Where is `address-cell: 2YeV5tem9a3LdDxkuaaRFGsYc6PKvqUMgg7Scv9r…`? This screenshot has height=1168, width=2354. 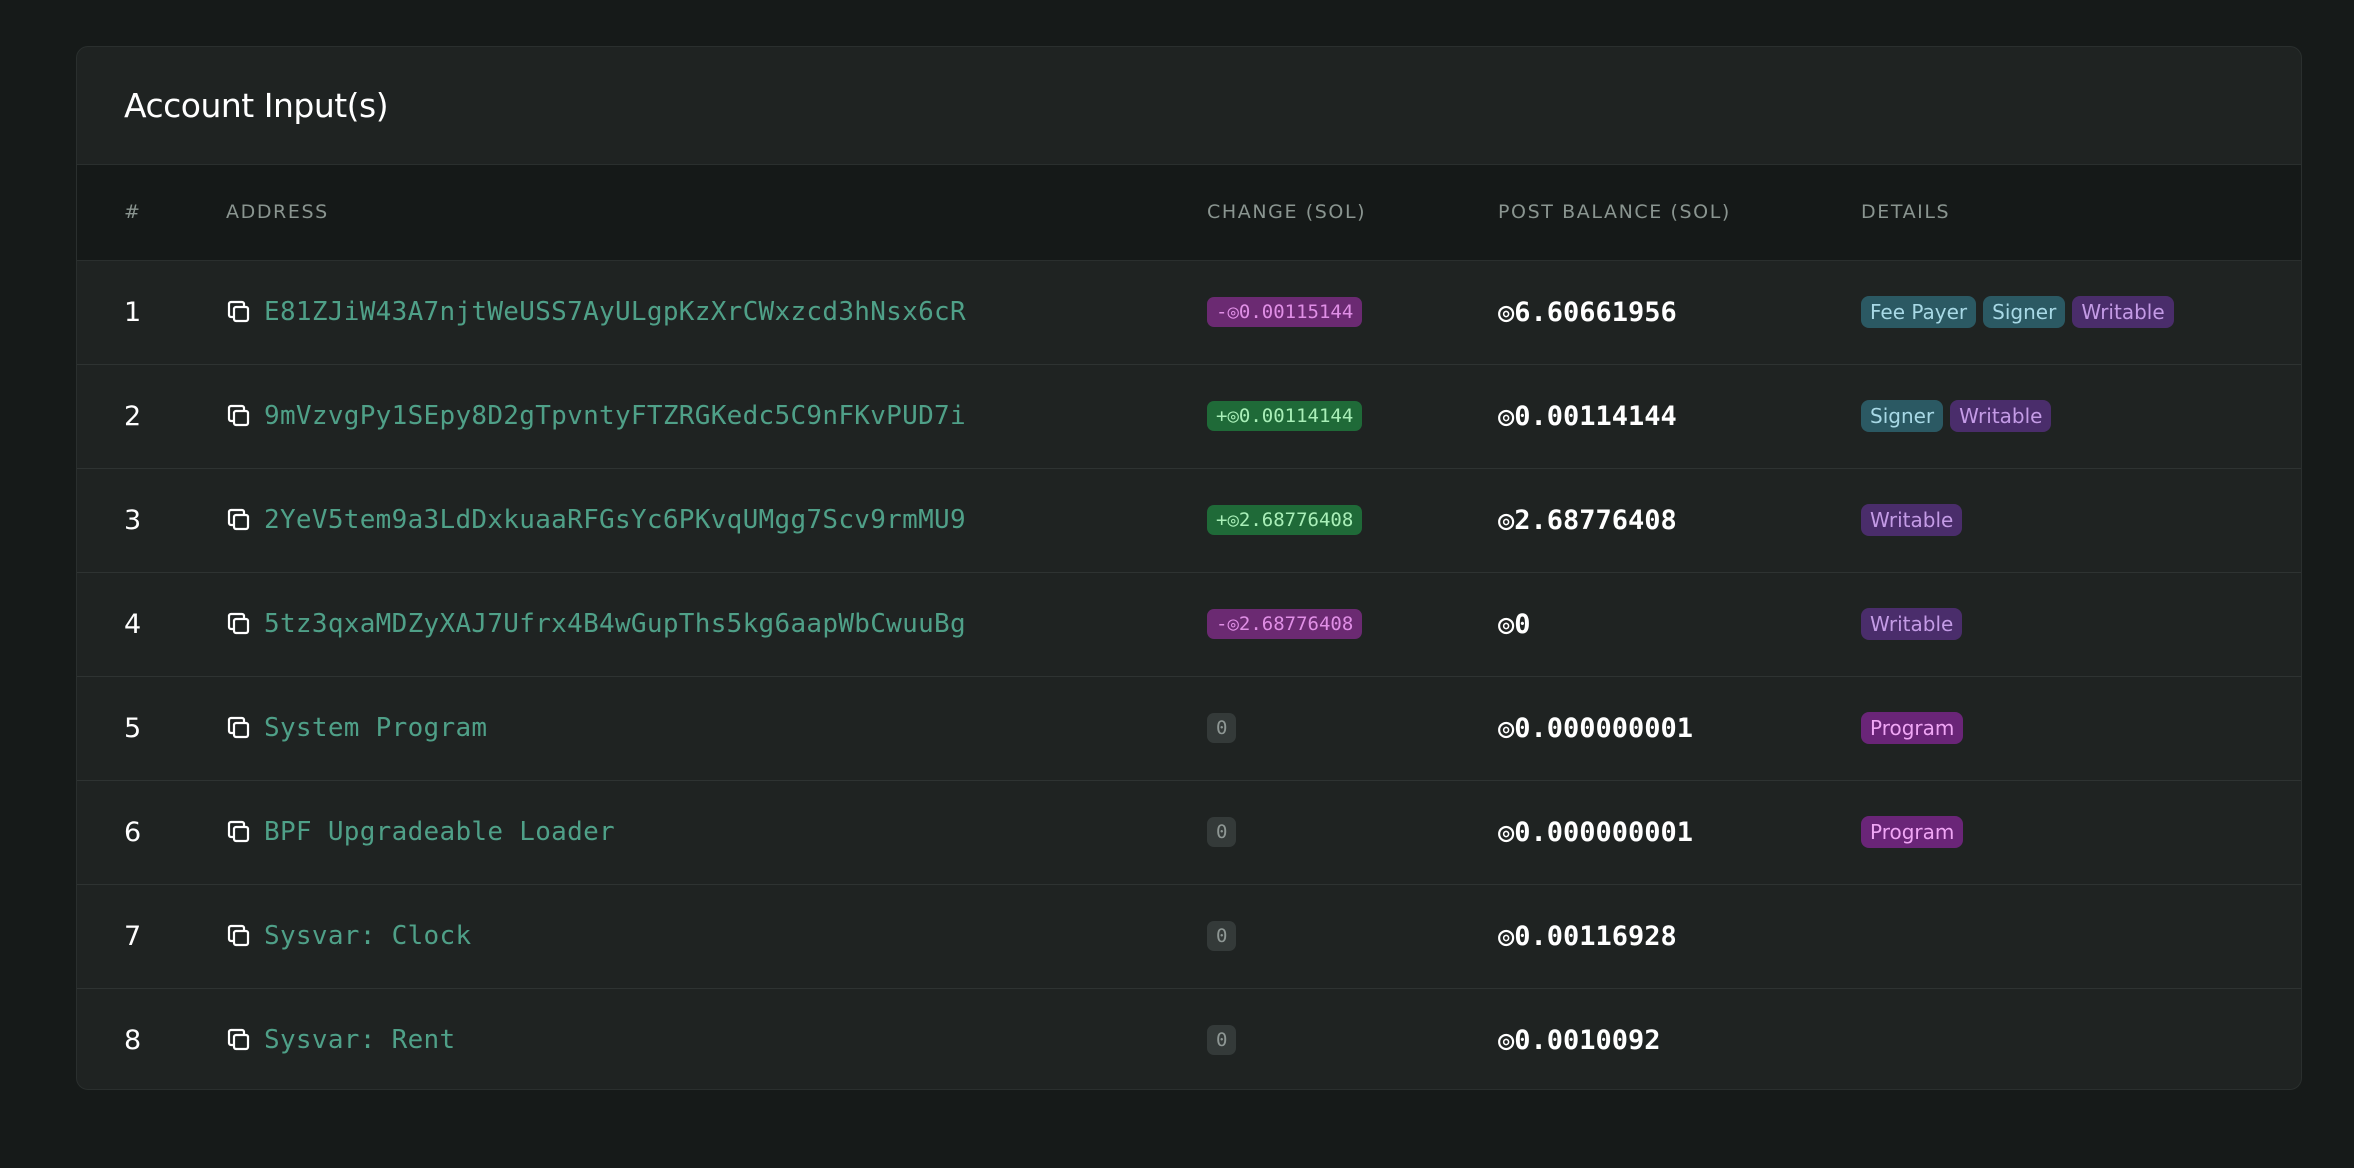 address-cell: 2YeV5tem9a3LdDxkuaaRFGsYc6PKvqUMgg7Scv9r… is located at coordinates (716, 520).